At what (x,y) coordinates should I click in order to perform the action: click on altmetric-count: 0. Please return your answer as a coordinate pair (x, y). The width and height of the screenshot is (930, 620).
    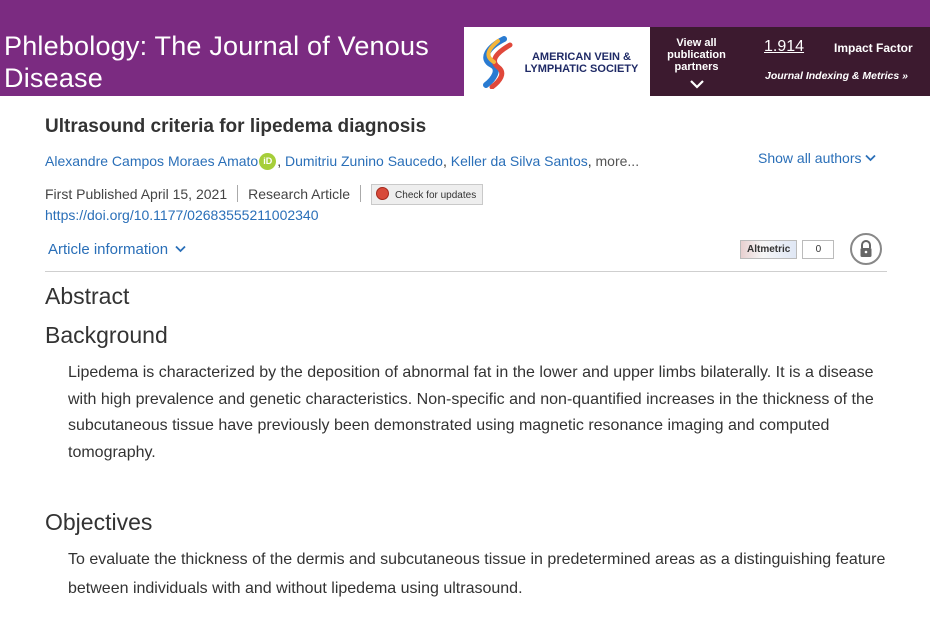
    Looking at the image, I should click on (818, 249).